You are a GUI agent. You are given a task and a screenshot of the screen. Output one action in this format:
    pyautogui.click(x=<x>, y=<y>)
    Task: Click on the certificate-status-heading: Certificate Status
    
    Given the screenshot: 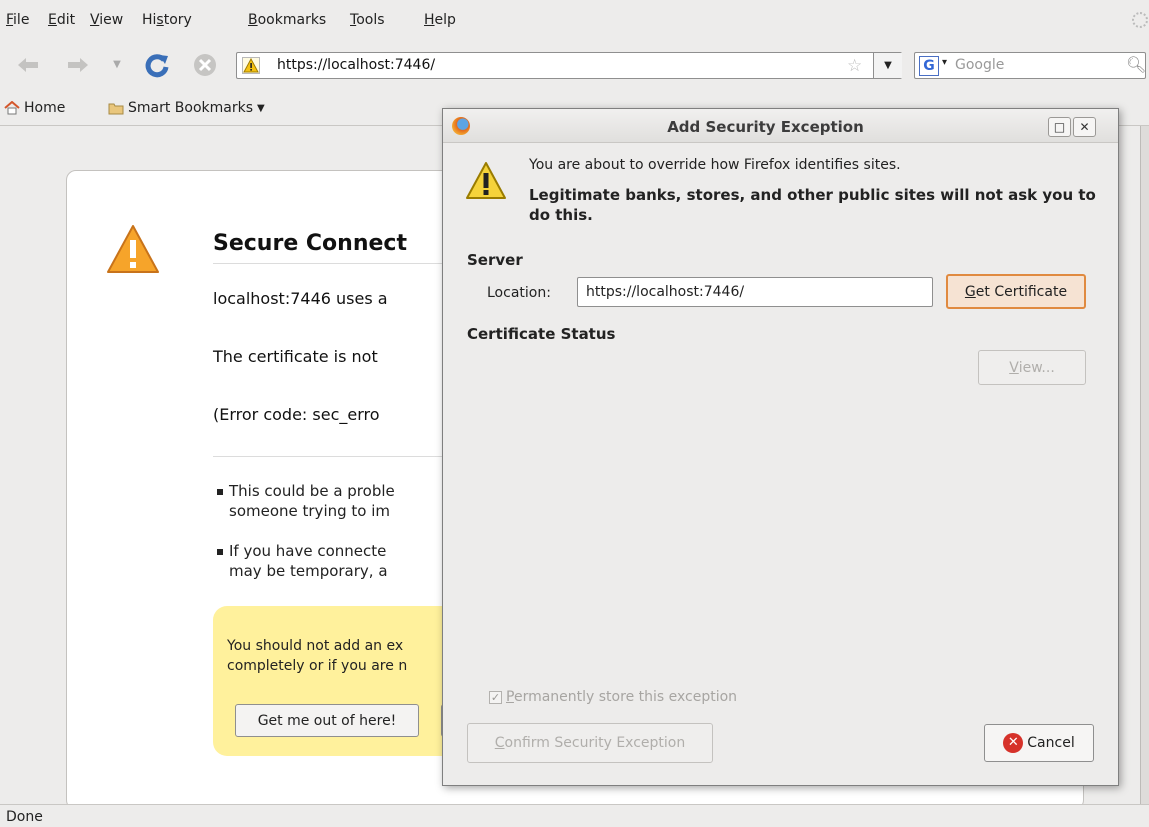 What is the action you would take?
    pyautogui.click(x=541, y=334)
    